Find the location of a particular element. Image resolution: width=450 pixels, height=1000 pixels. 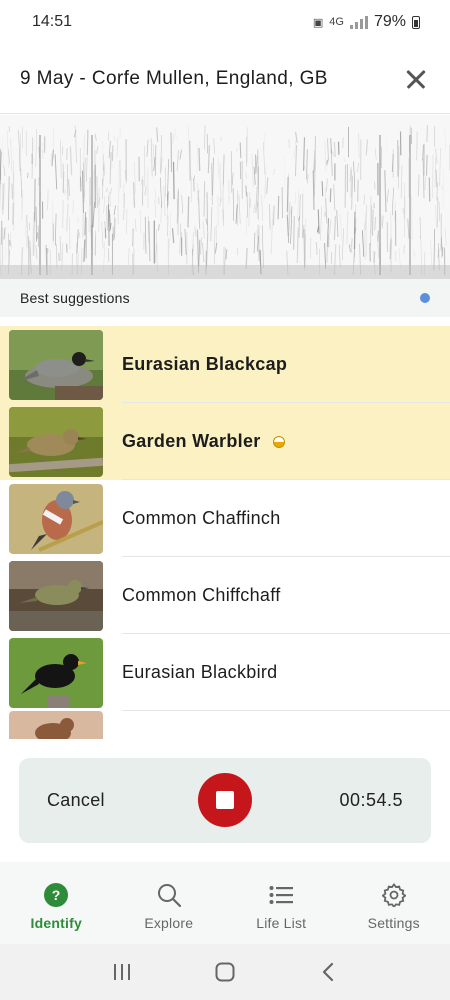

system-navigation is located at coordinates (225, 972).